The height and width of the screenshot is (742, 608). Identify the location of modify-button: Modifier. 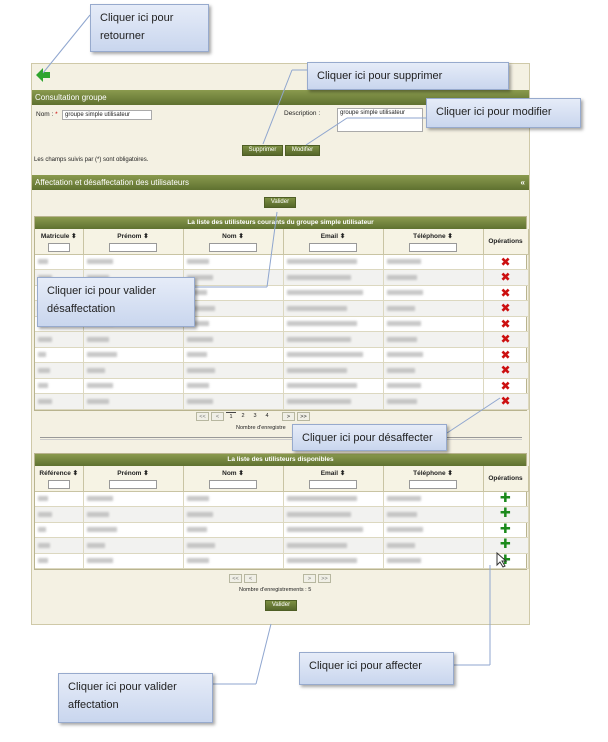
(302, 150).